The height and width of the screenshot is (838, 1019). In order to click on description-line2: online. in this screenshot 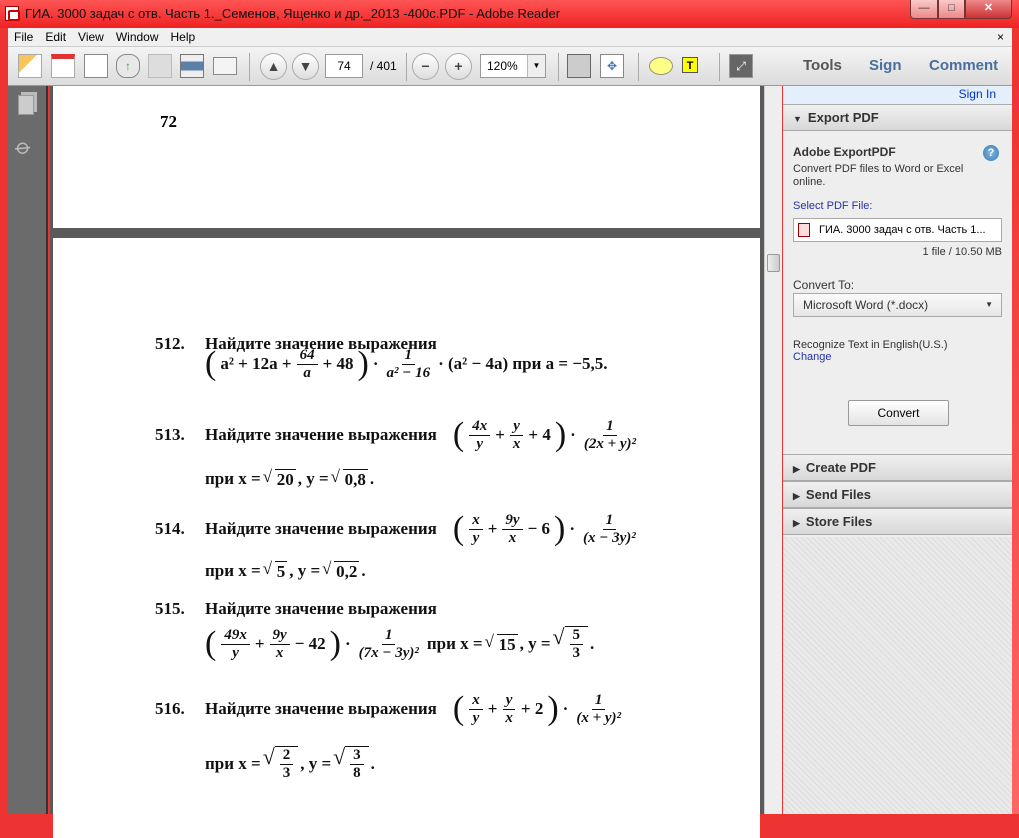, I will do `click(809, 182)`.